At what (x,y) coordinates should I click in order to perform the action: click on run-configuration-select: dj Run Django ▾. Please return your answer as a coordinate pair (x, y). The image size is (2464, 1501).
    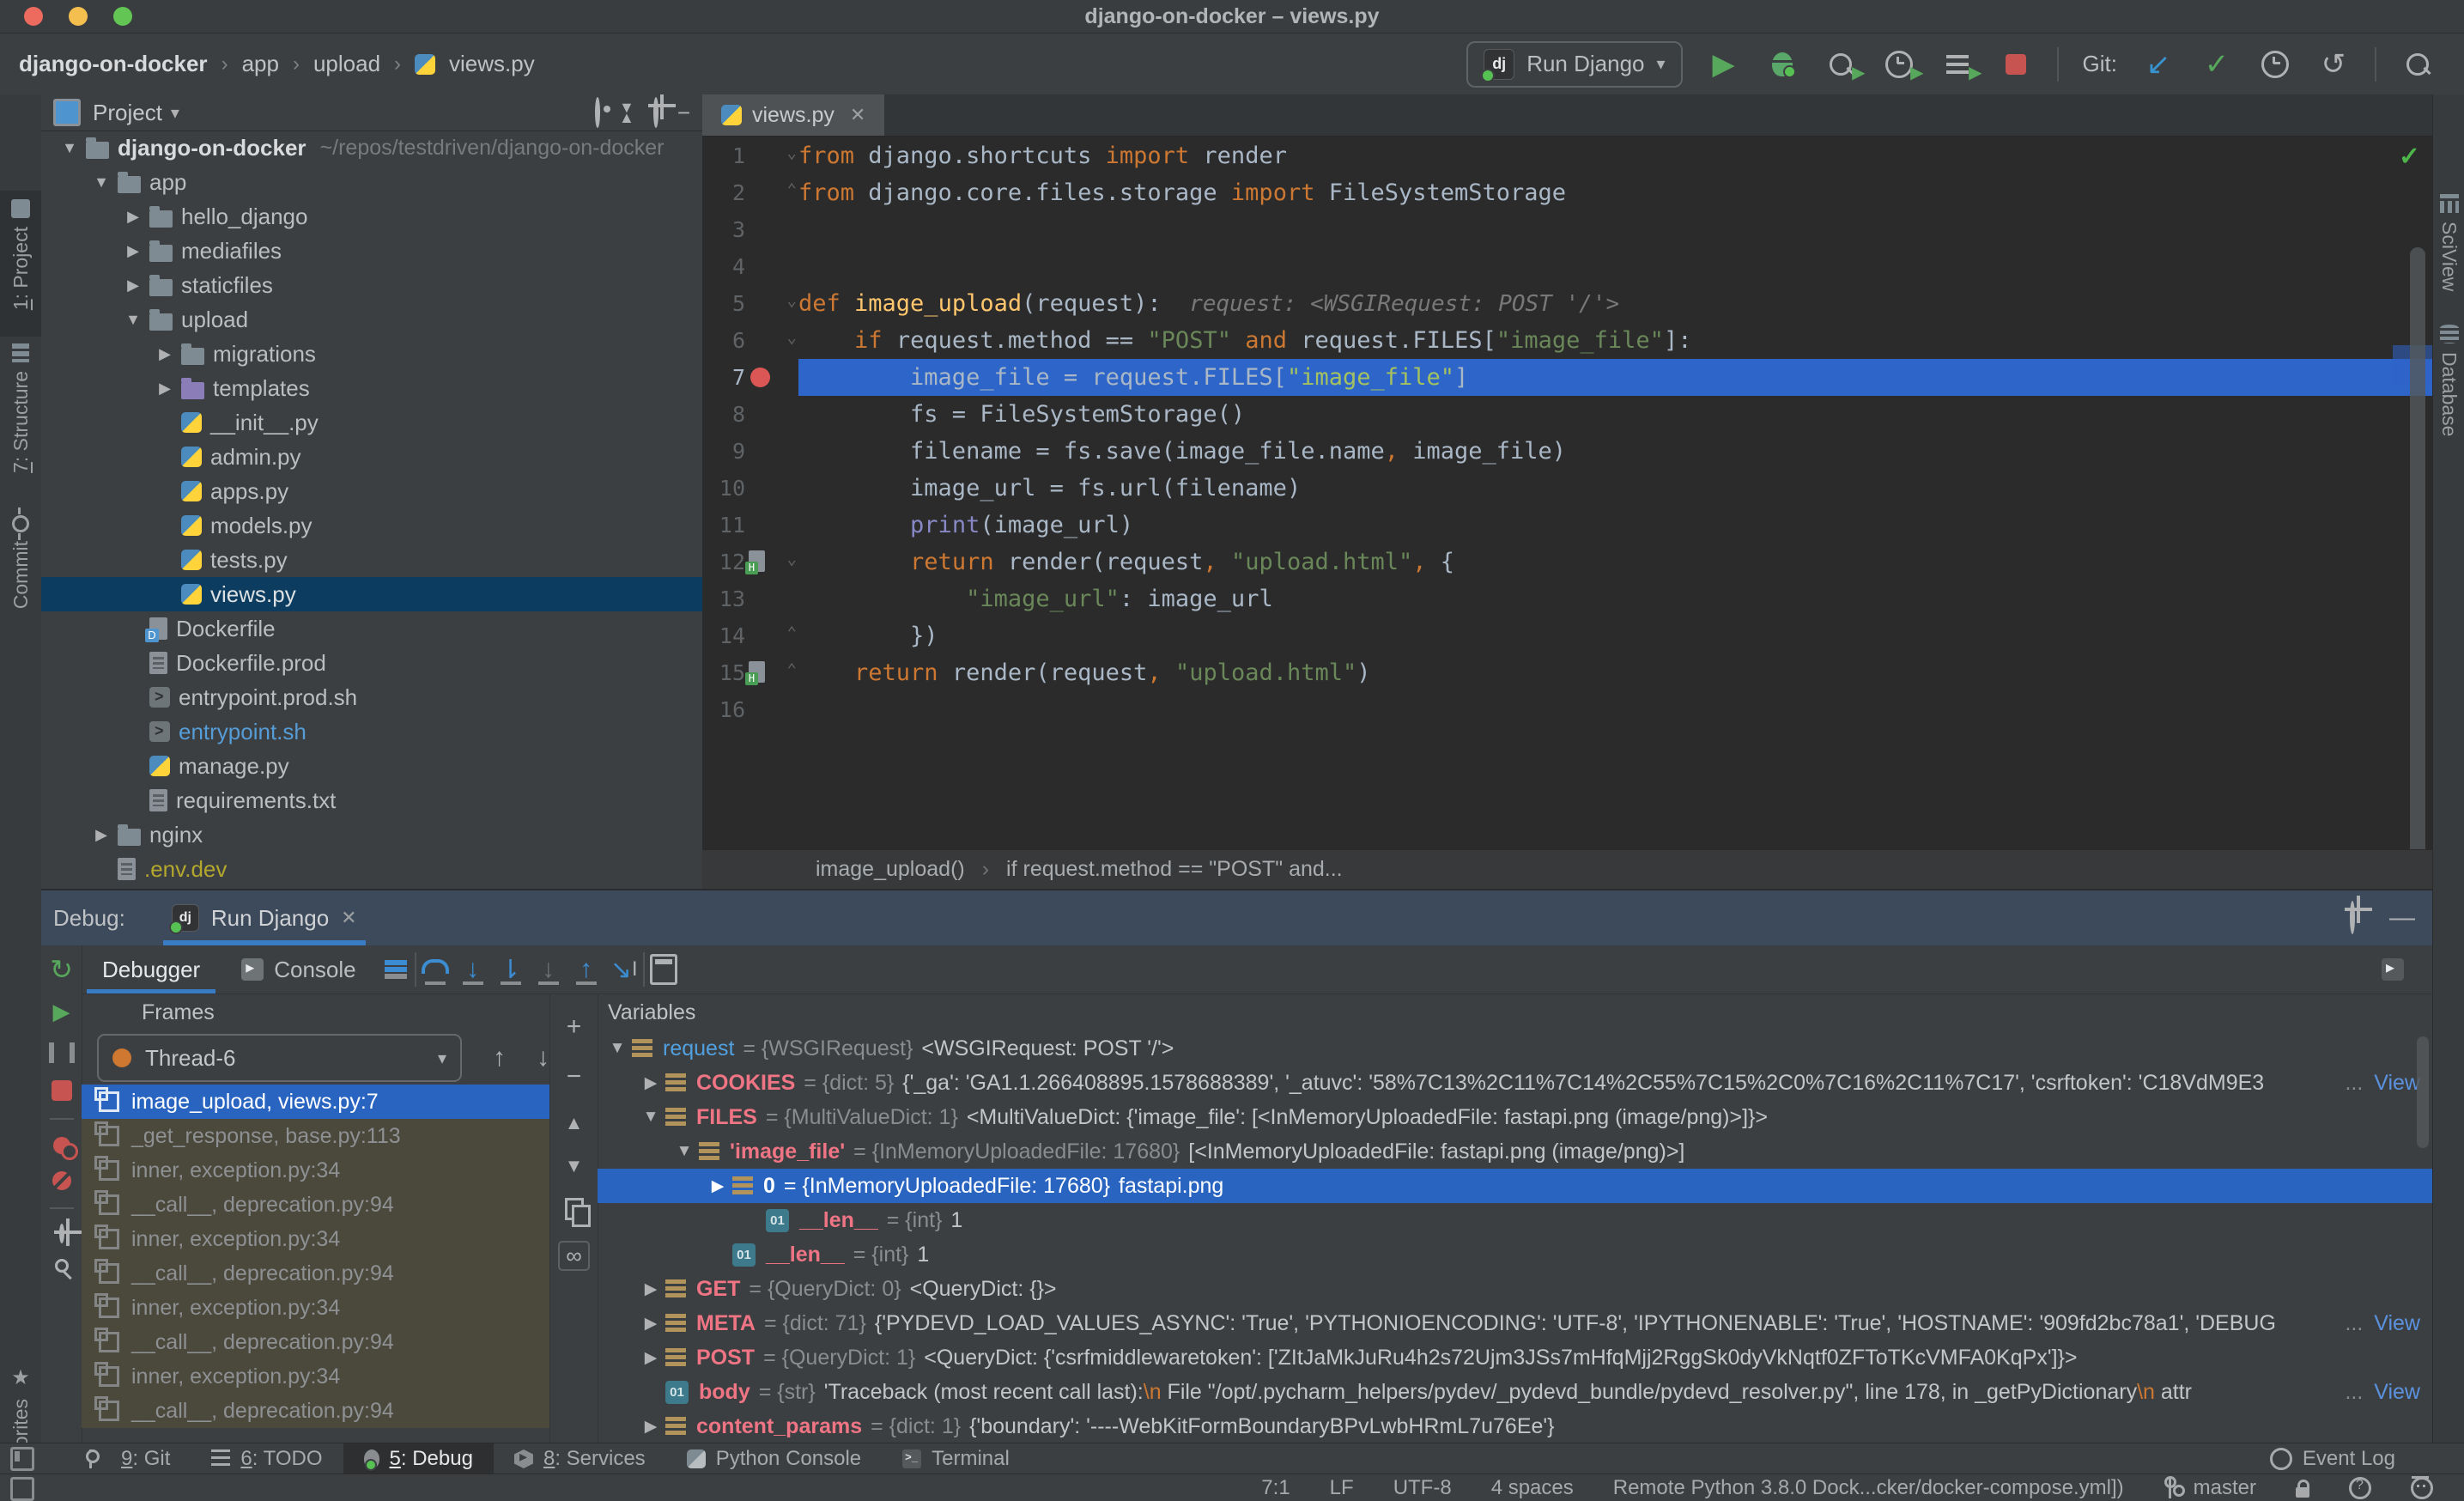
    Looking at the image, I should click on (1574, 64).